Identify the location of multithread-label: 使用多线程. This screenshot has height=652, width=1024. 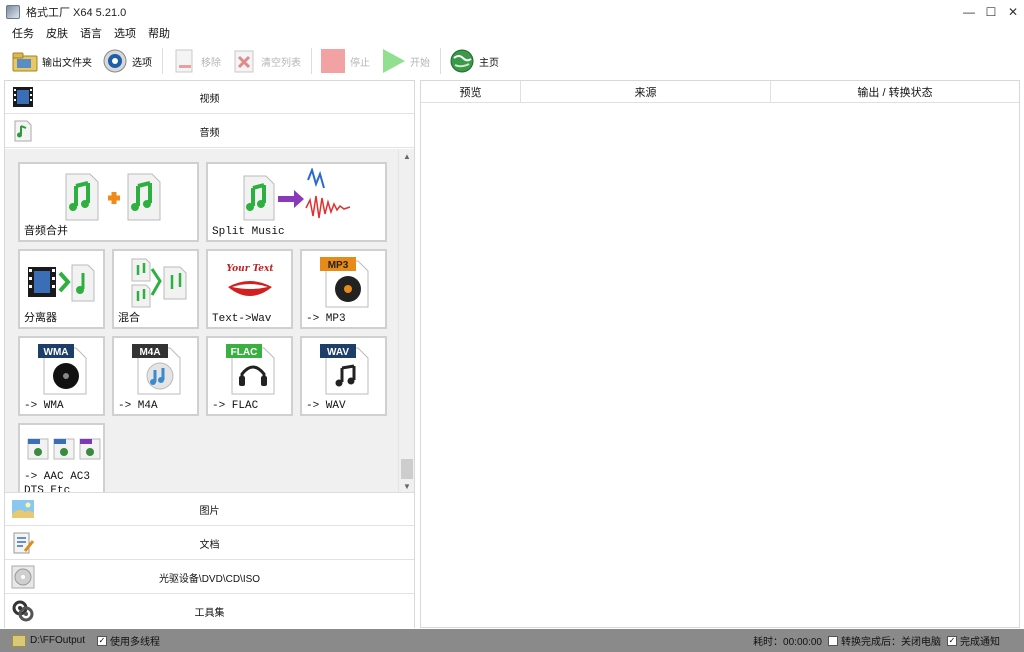
(135, 642).